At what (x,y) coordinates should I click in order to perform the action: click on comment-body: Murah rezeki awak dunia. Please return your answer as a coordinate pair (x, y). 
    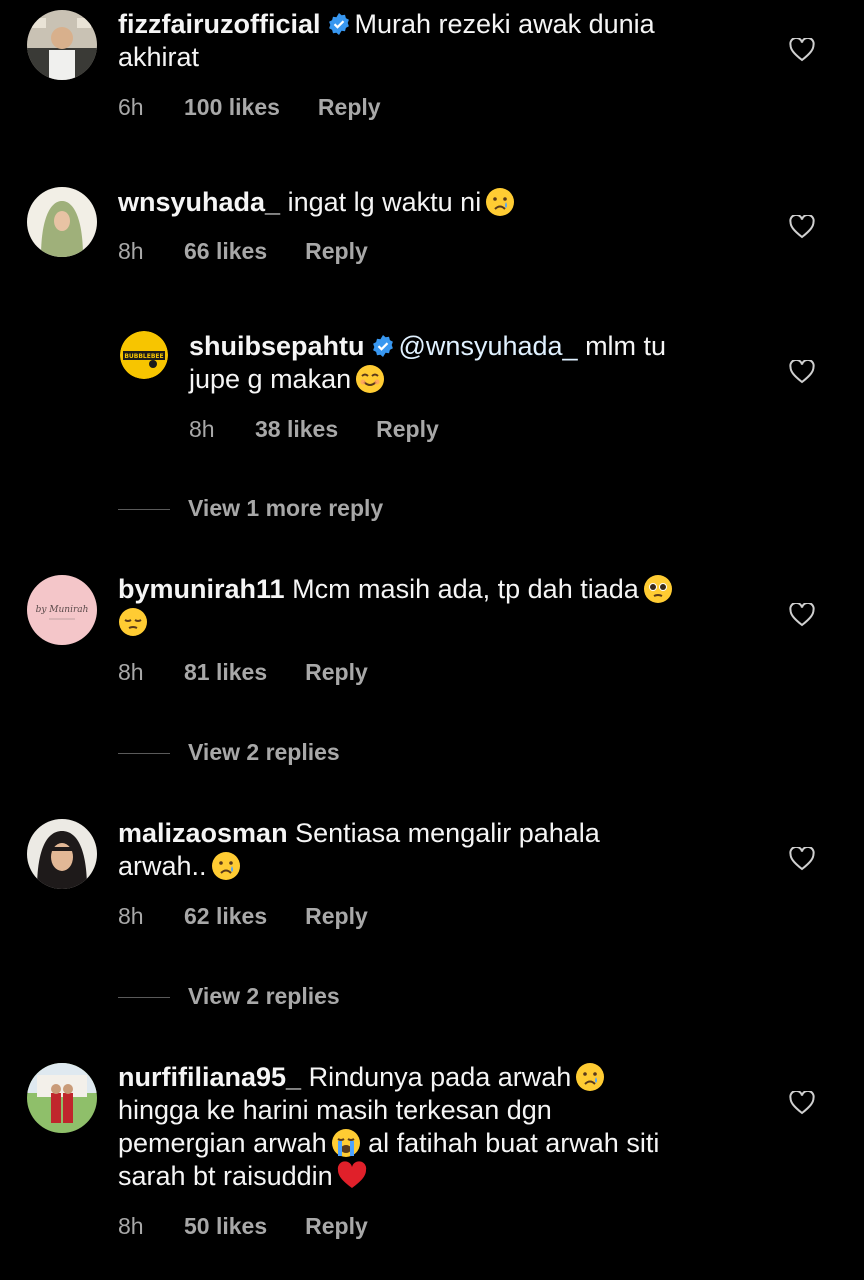
    Looking at the image, I should click on (504, 24).